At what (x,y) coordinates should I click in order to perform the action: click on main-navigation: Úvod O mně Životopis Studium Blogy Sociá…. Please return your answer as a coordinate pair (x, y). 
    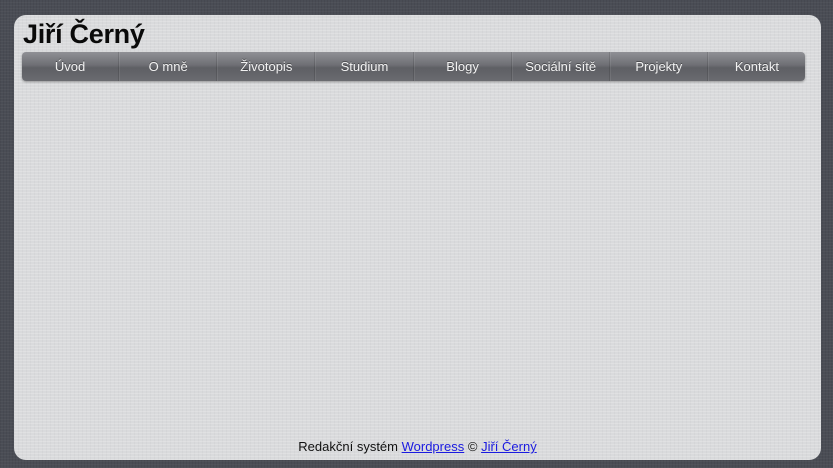
    Looking at the image, I should click on (413, 66).